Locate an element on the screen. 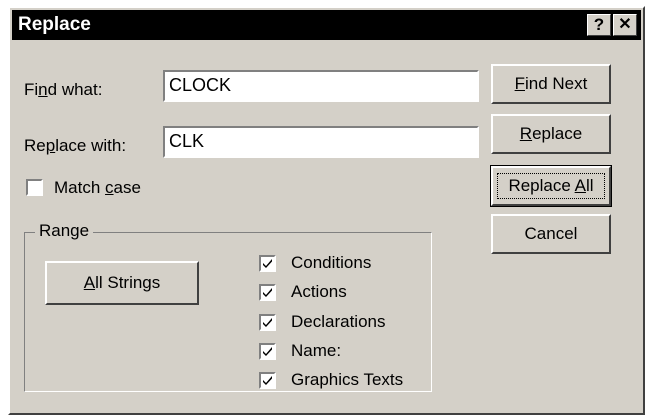  all-strings-button: All Strings is located at coordinates (122, 283).